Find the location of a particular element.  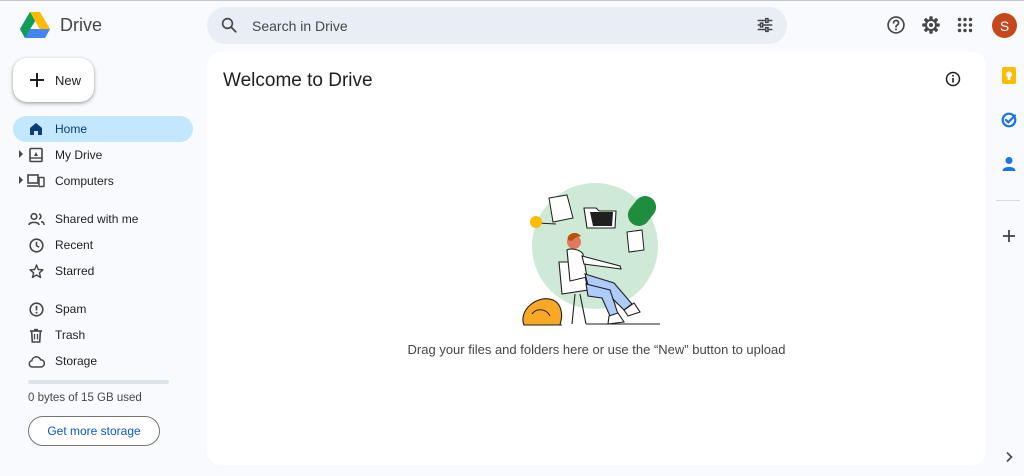

sidebar-item-label: Trash is located at coordinates (70, 335).